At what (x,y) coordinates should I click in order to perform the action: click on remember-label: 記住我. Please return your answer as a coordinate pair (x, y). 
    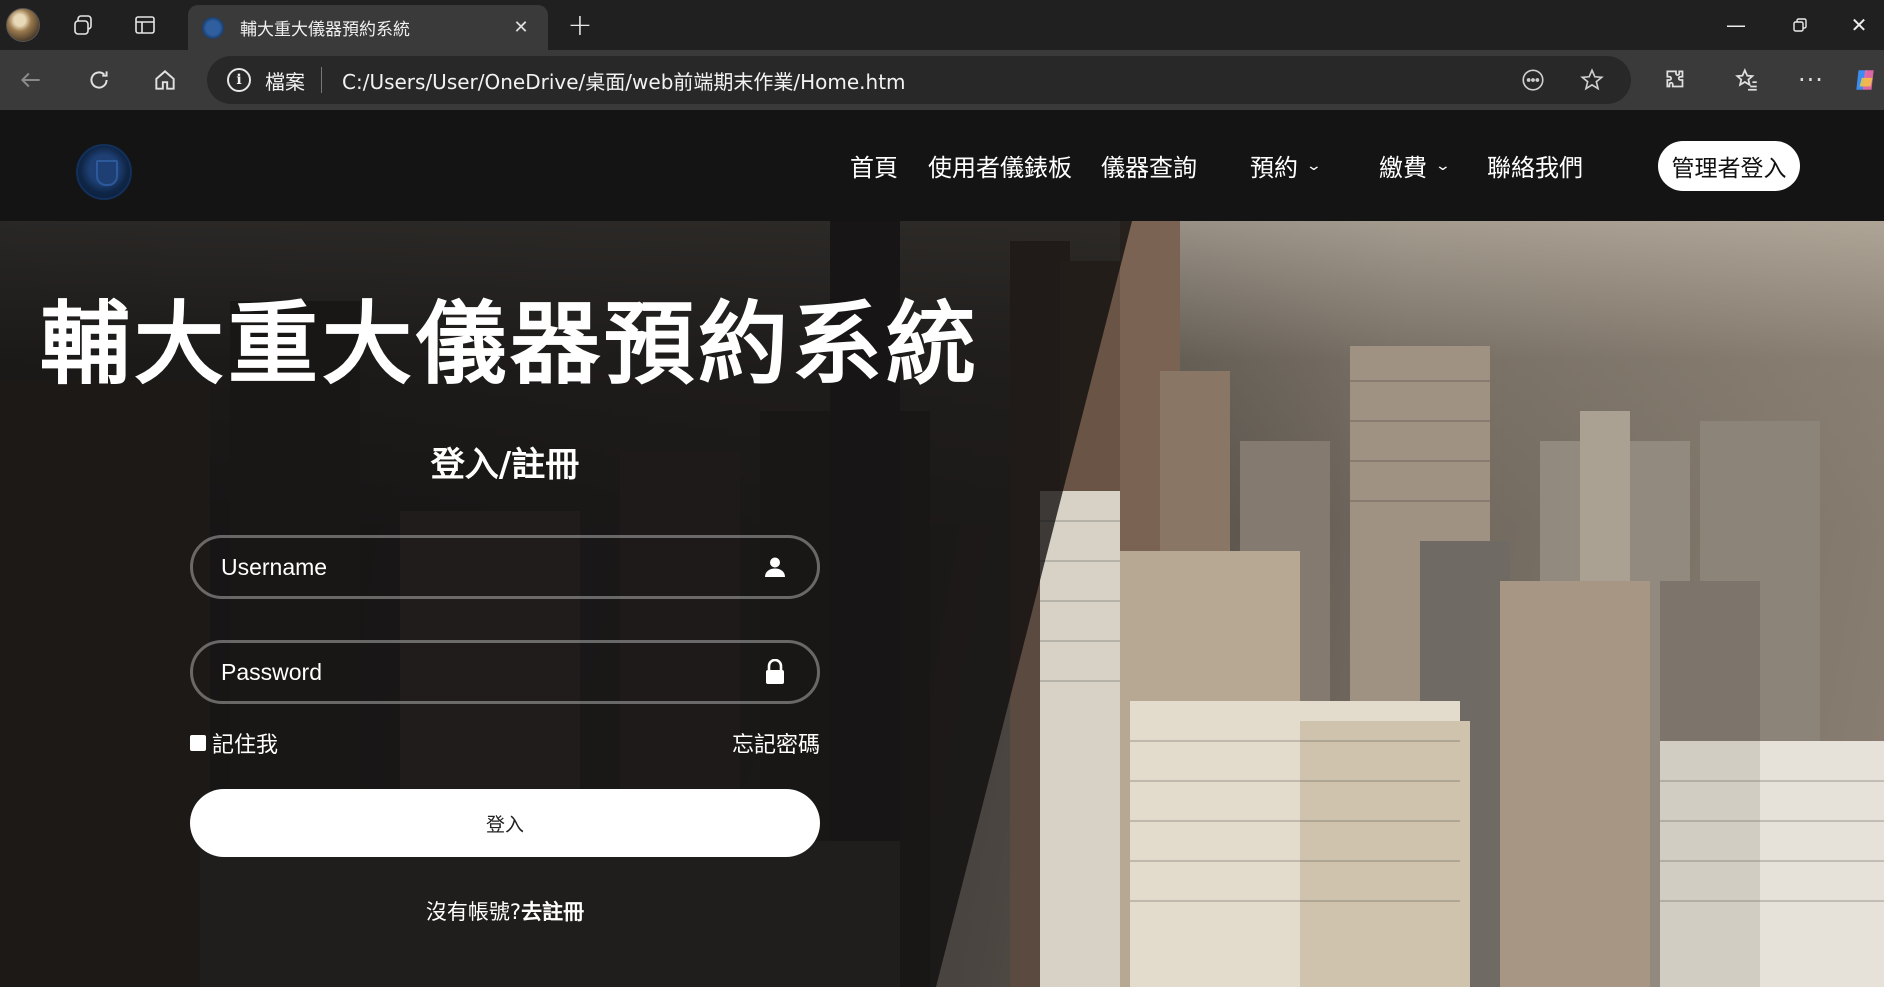
    Looking at the image, I should click on (245, 745).